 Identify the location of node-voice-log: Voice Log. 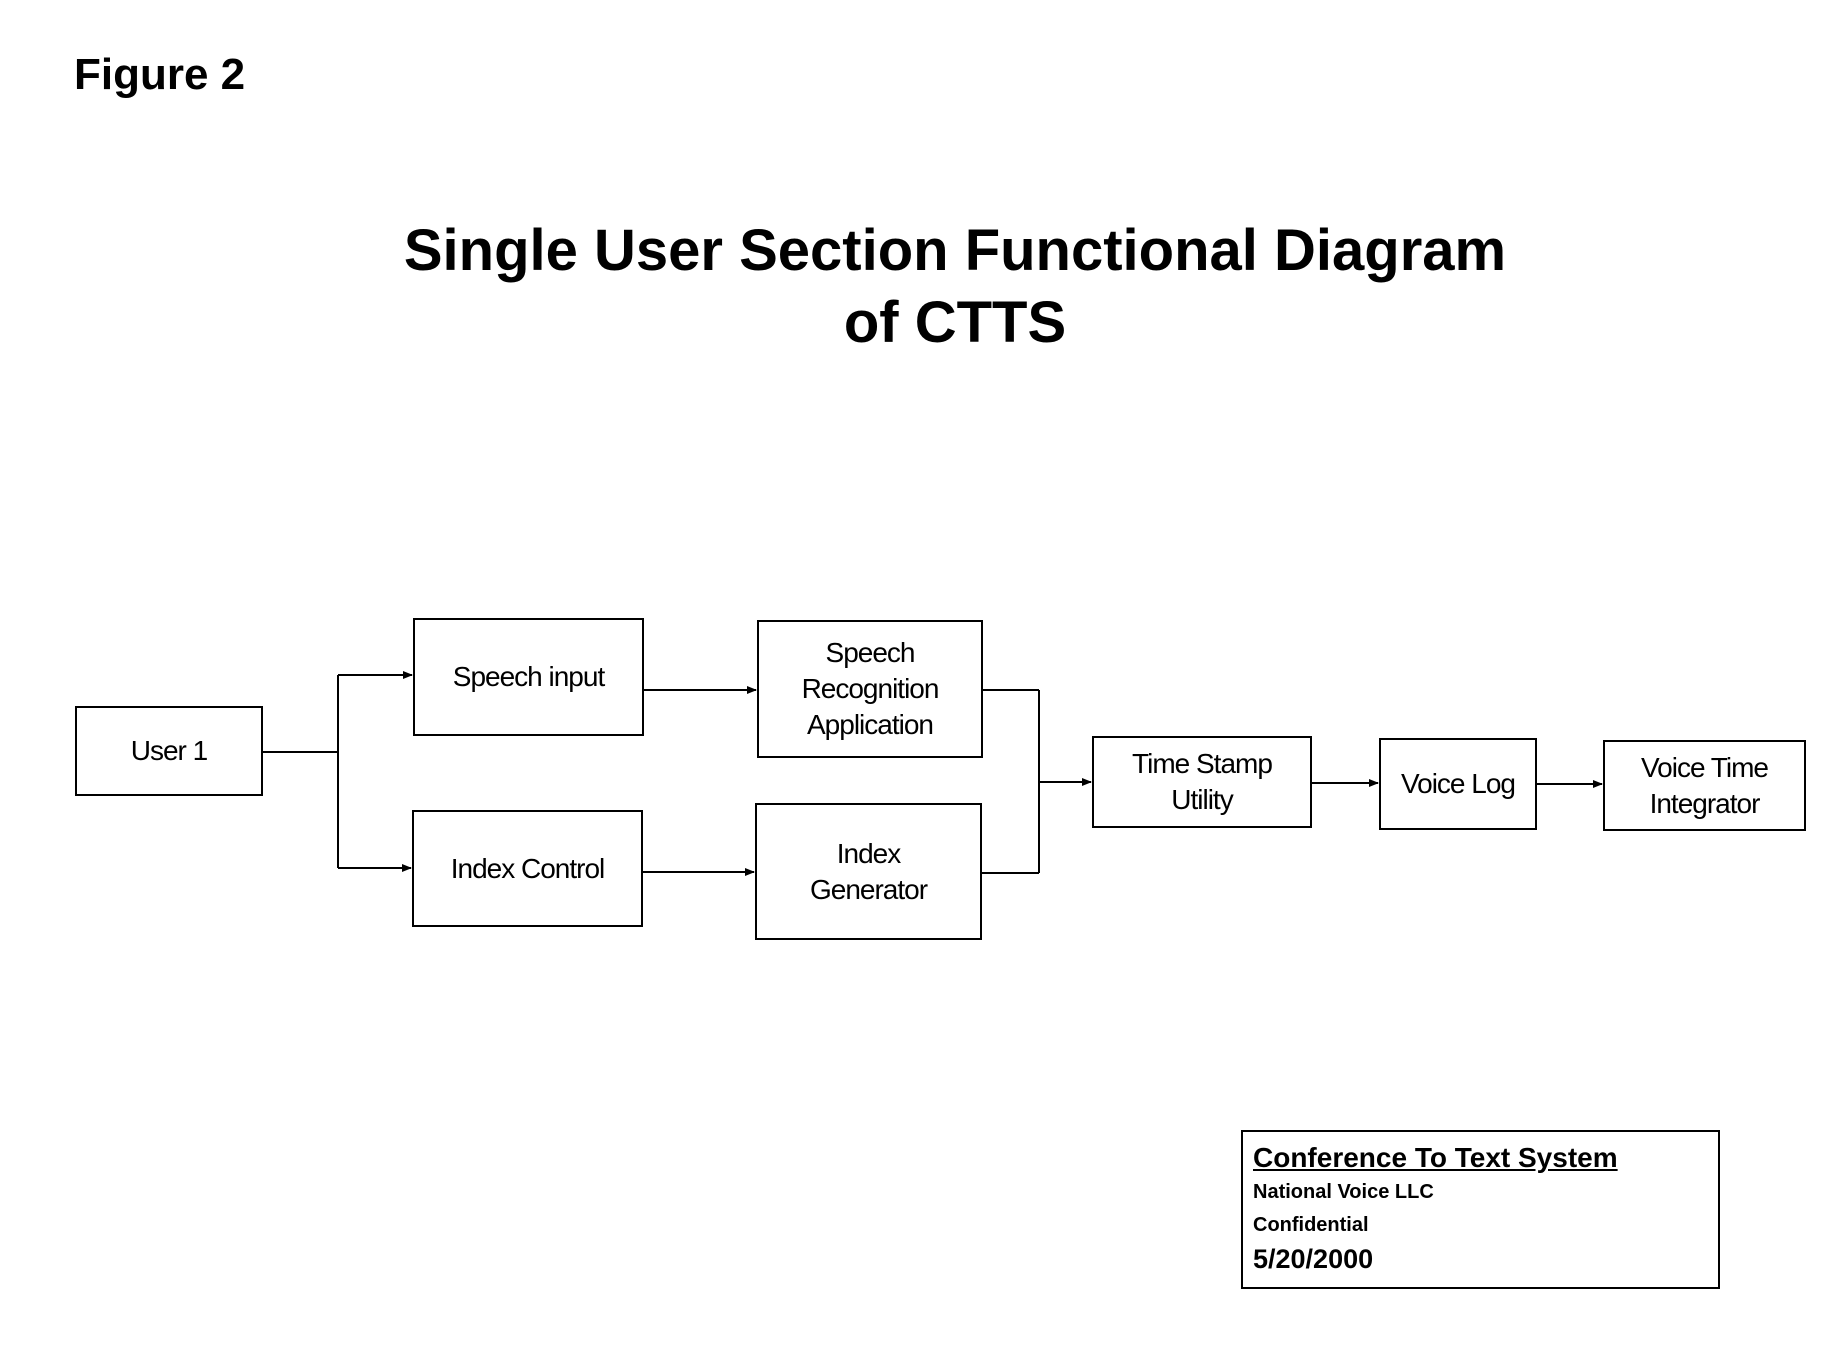
(1458, 784).